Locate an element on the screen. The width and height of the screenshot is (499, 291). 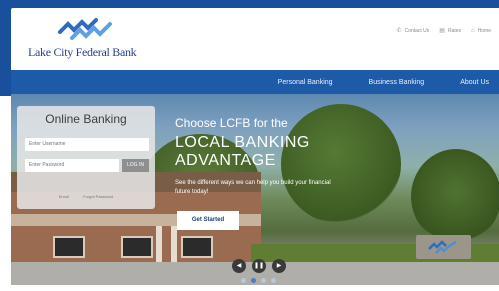
sign-logo-icon is located at coordinates (442, 247).